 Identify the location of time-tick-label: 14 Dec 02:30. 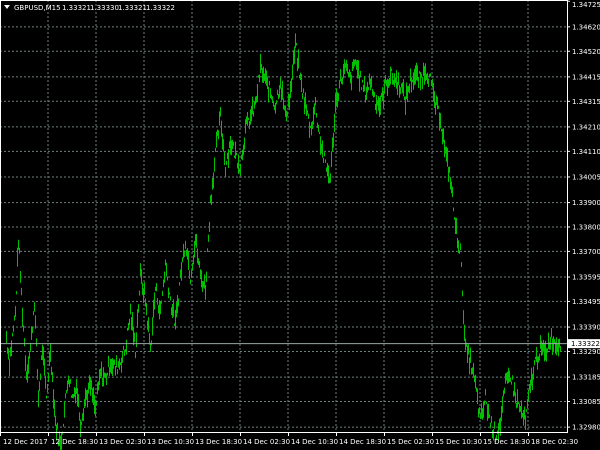
(266, 442).